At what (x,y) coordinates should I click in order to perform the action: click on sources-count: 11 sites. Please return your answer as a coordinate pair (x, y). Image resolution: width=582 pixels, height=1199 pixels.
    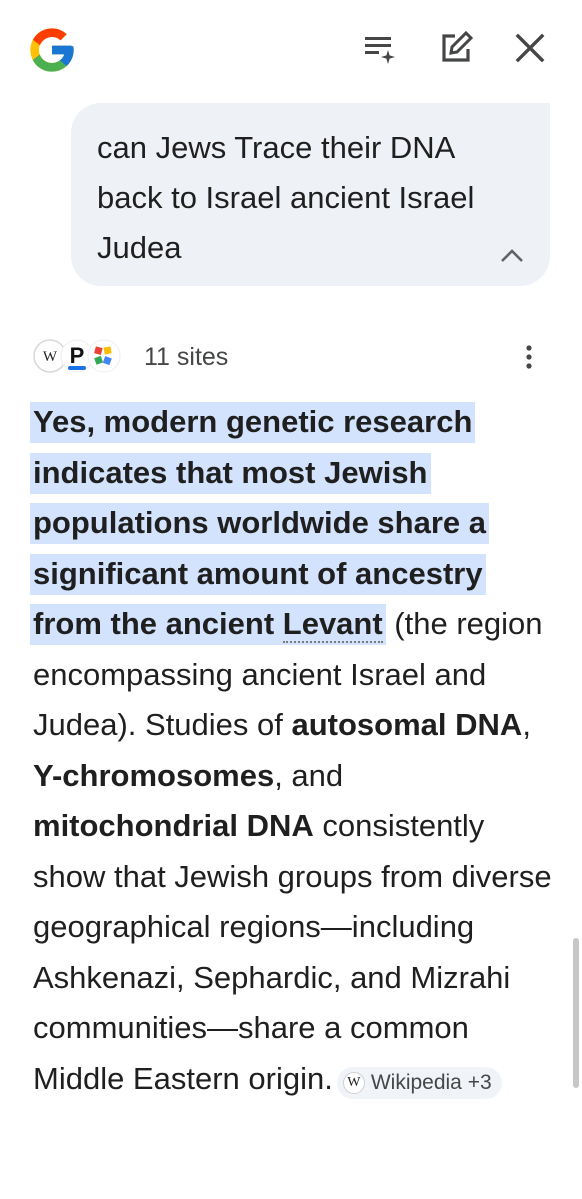
    Looking at the image, I should click on (186, 357).